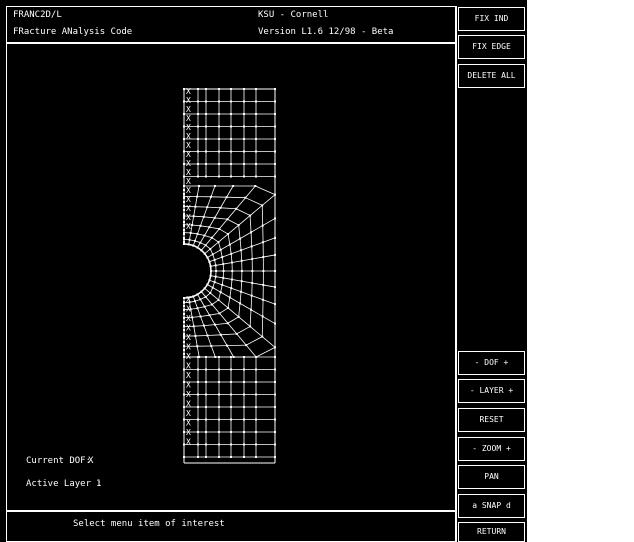  What do you see at coordinates (491, 449) in the screenshot?
I see `zoom-button: - ZOOM +` at bounding box center [491, 449].